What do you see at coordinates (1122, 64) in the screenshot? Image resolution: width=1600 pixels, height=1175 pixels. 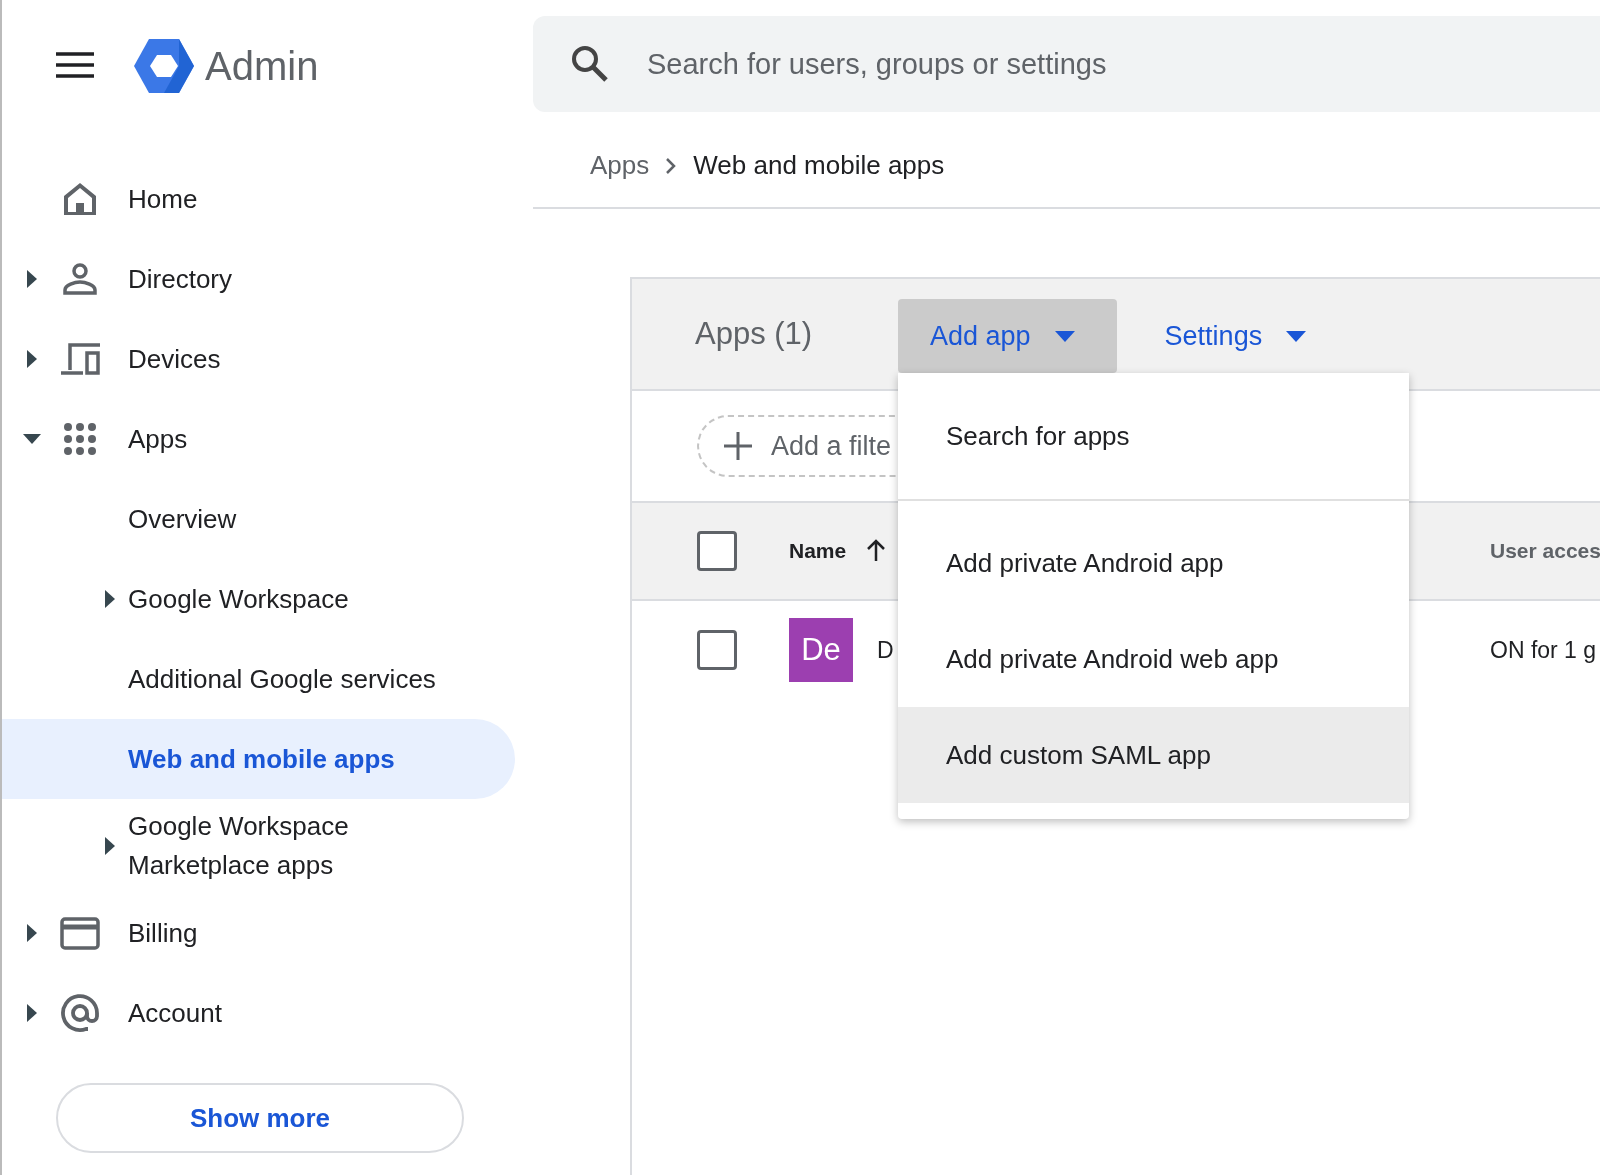 I see `search-input: Search for users, groups or settings` at bounding box center [1122, 64].